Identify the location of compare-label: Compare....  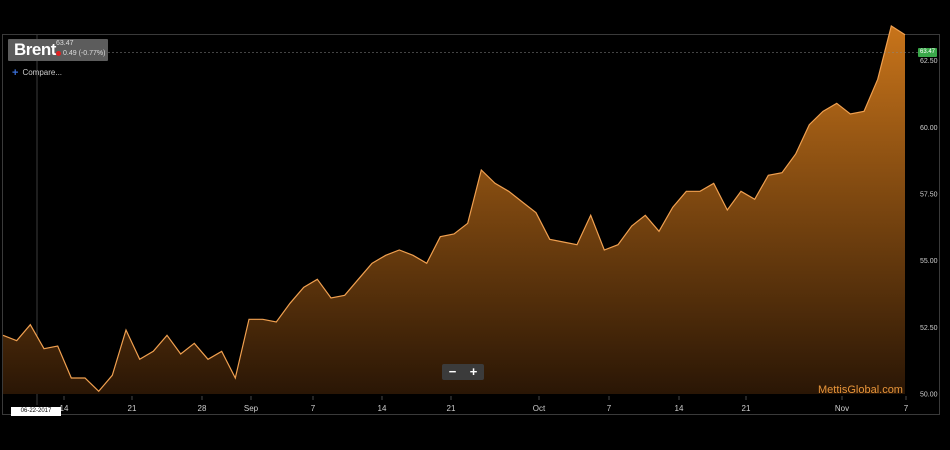
(42, 72).